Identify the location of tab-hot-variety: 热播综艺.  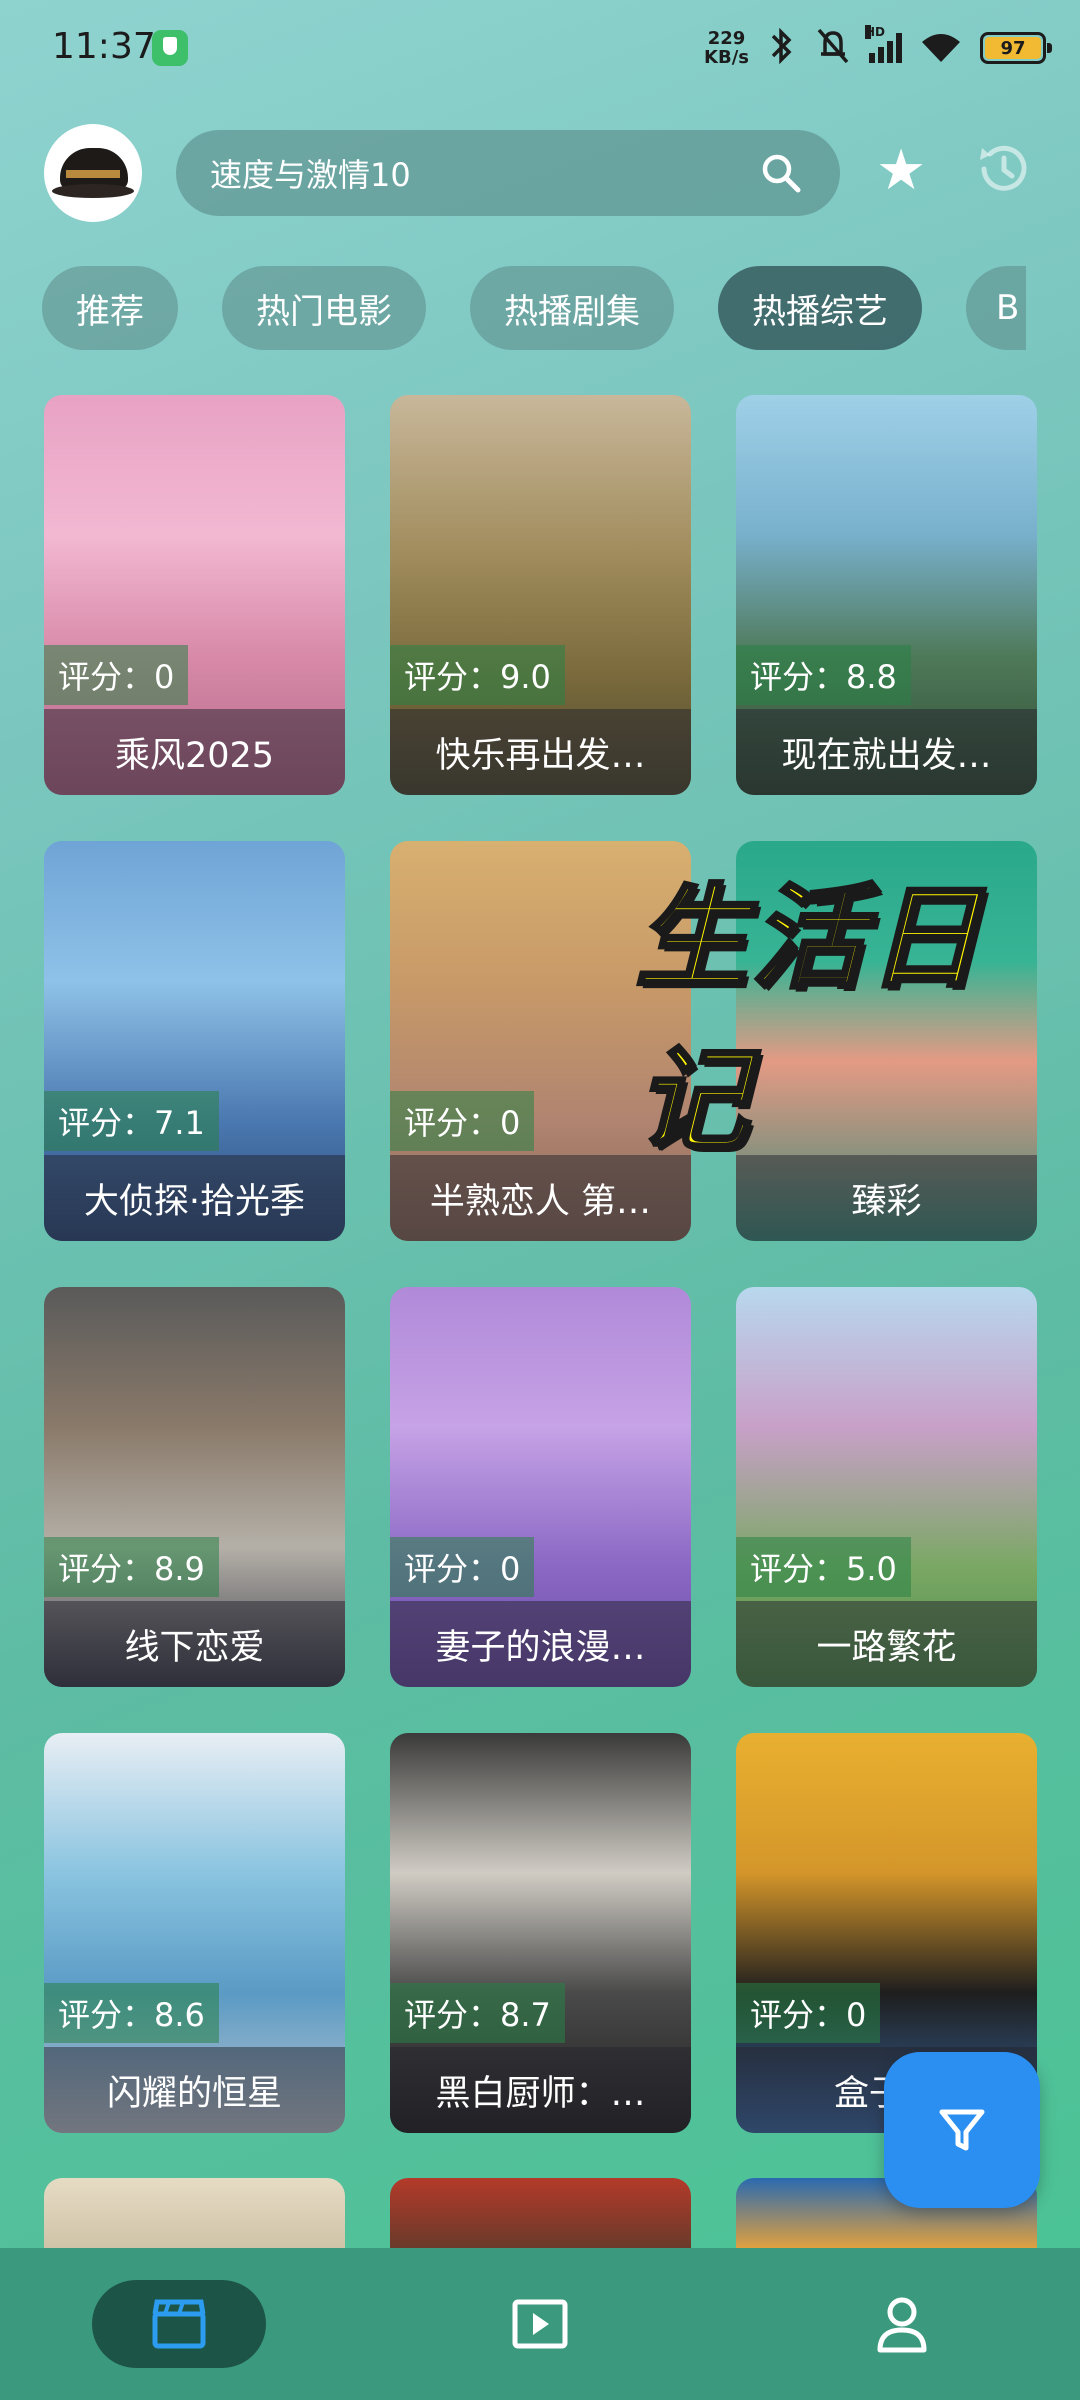
(820, 308).